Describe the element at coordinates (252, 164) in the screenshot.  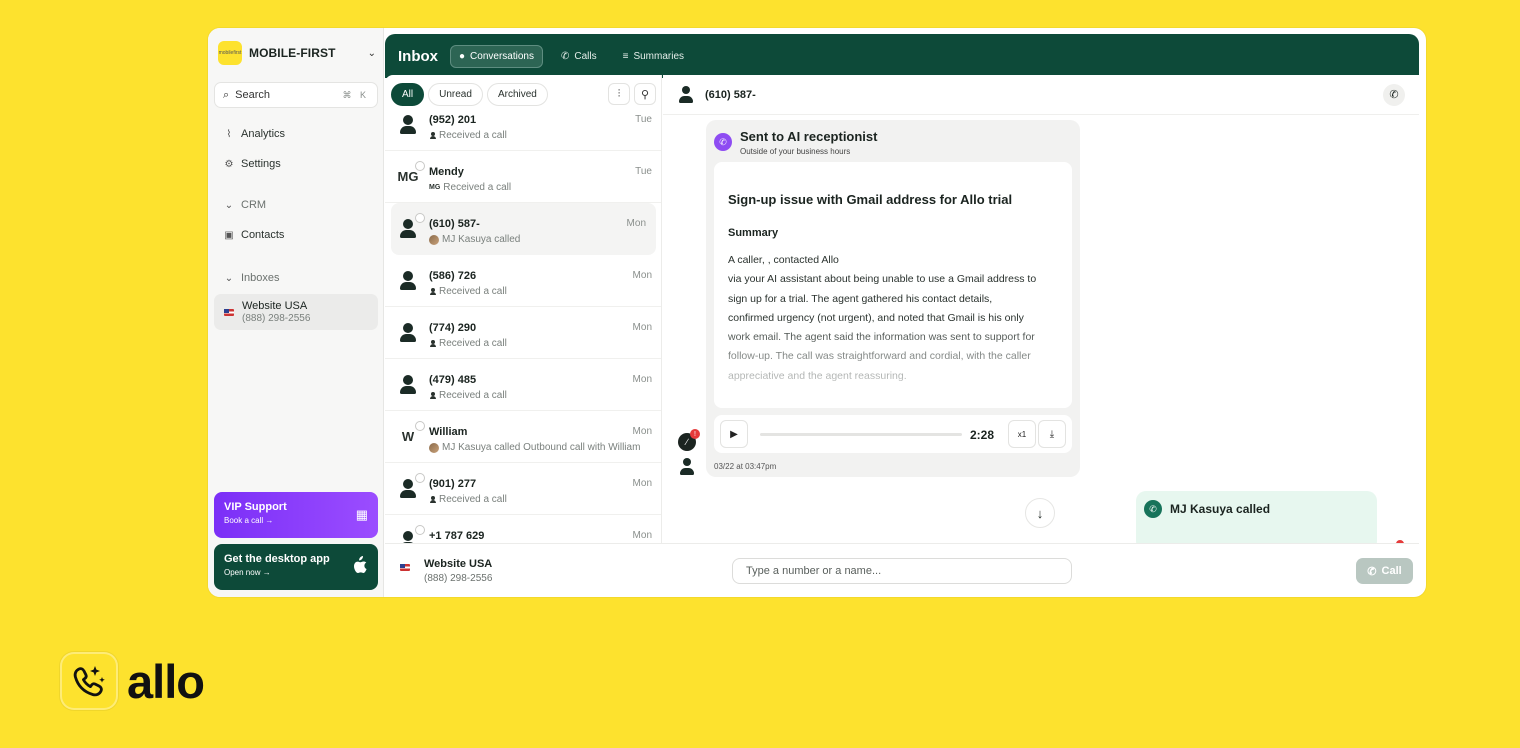
I see `sidebar-item-settings: ⚙ Settings` at that location.